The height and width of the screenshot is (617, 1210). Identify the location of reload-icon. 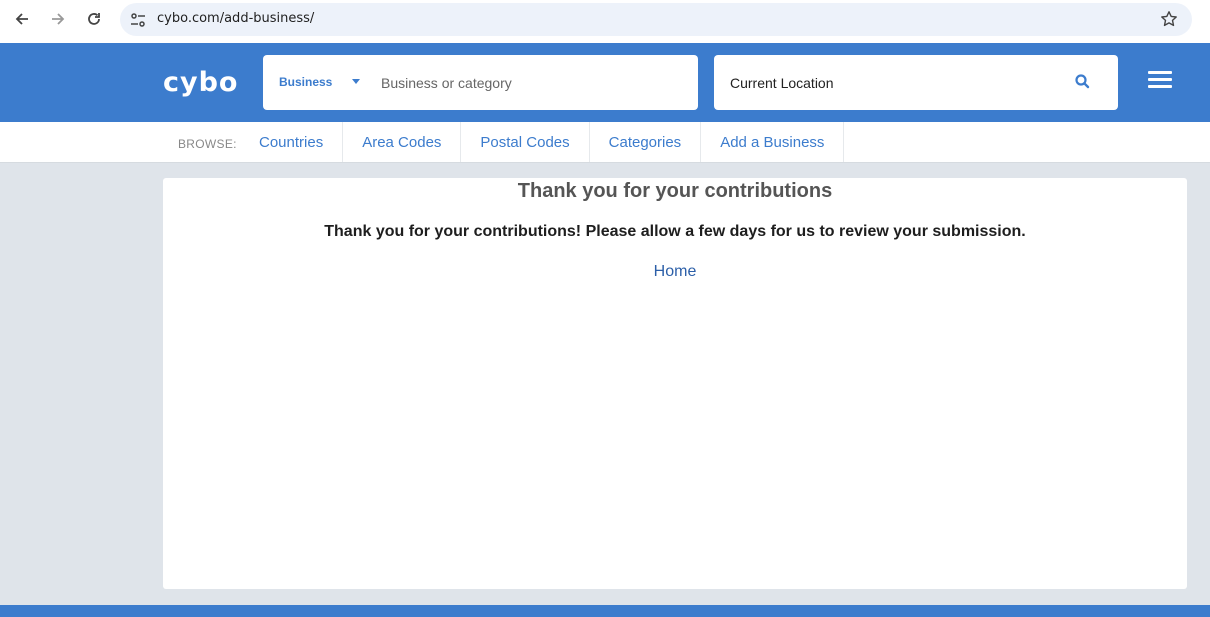
(94, 19).